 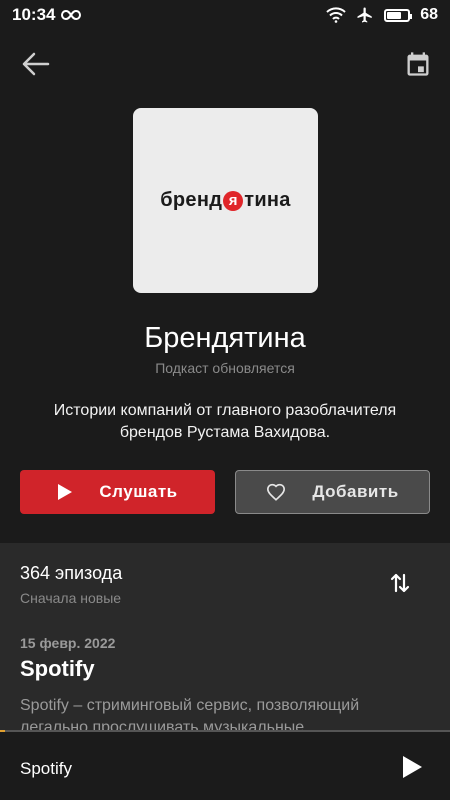 I want to click on podcast-logo: бренд я тина, so click(x=225, y=200).